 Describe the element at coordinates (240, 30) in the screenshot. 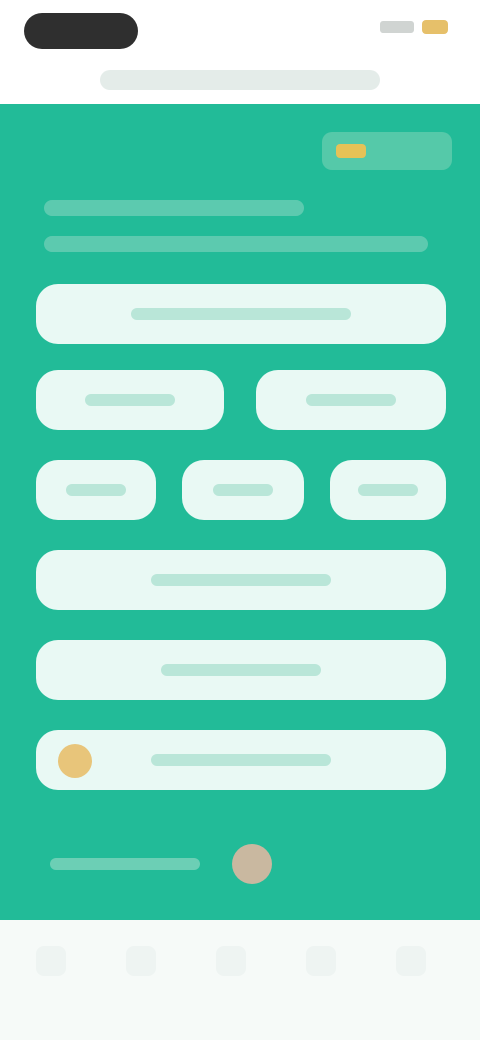

I see `status-bar` at that location.